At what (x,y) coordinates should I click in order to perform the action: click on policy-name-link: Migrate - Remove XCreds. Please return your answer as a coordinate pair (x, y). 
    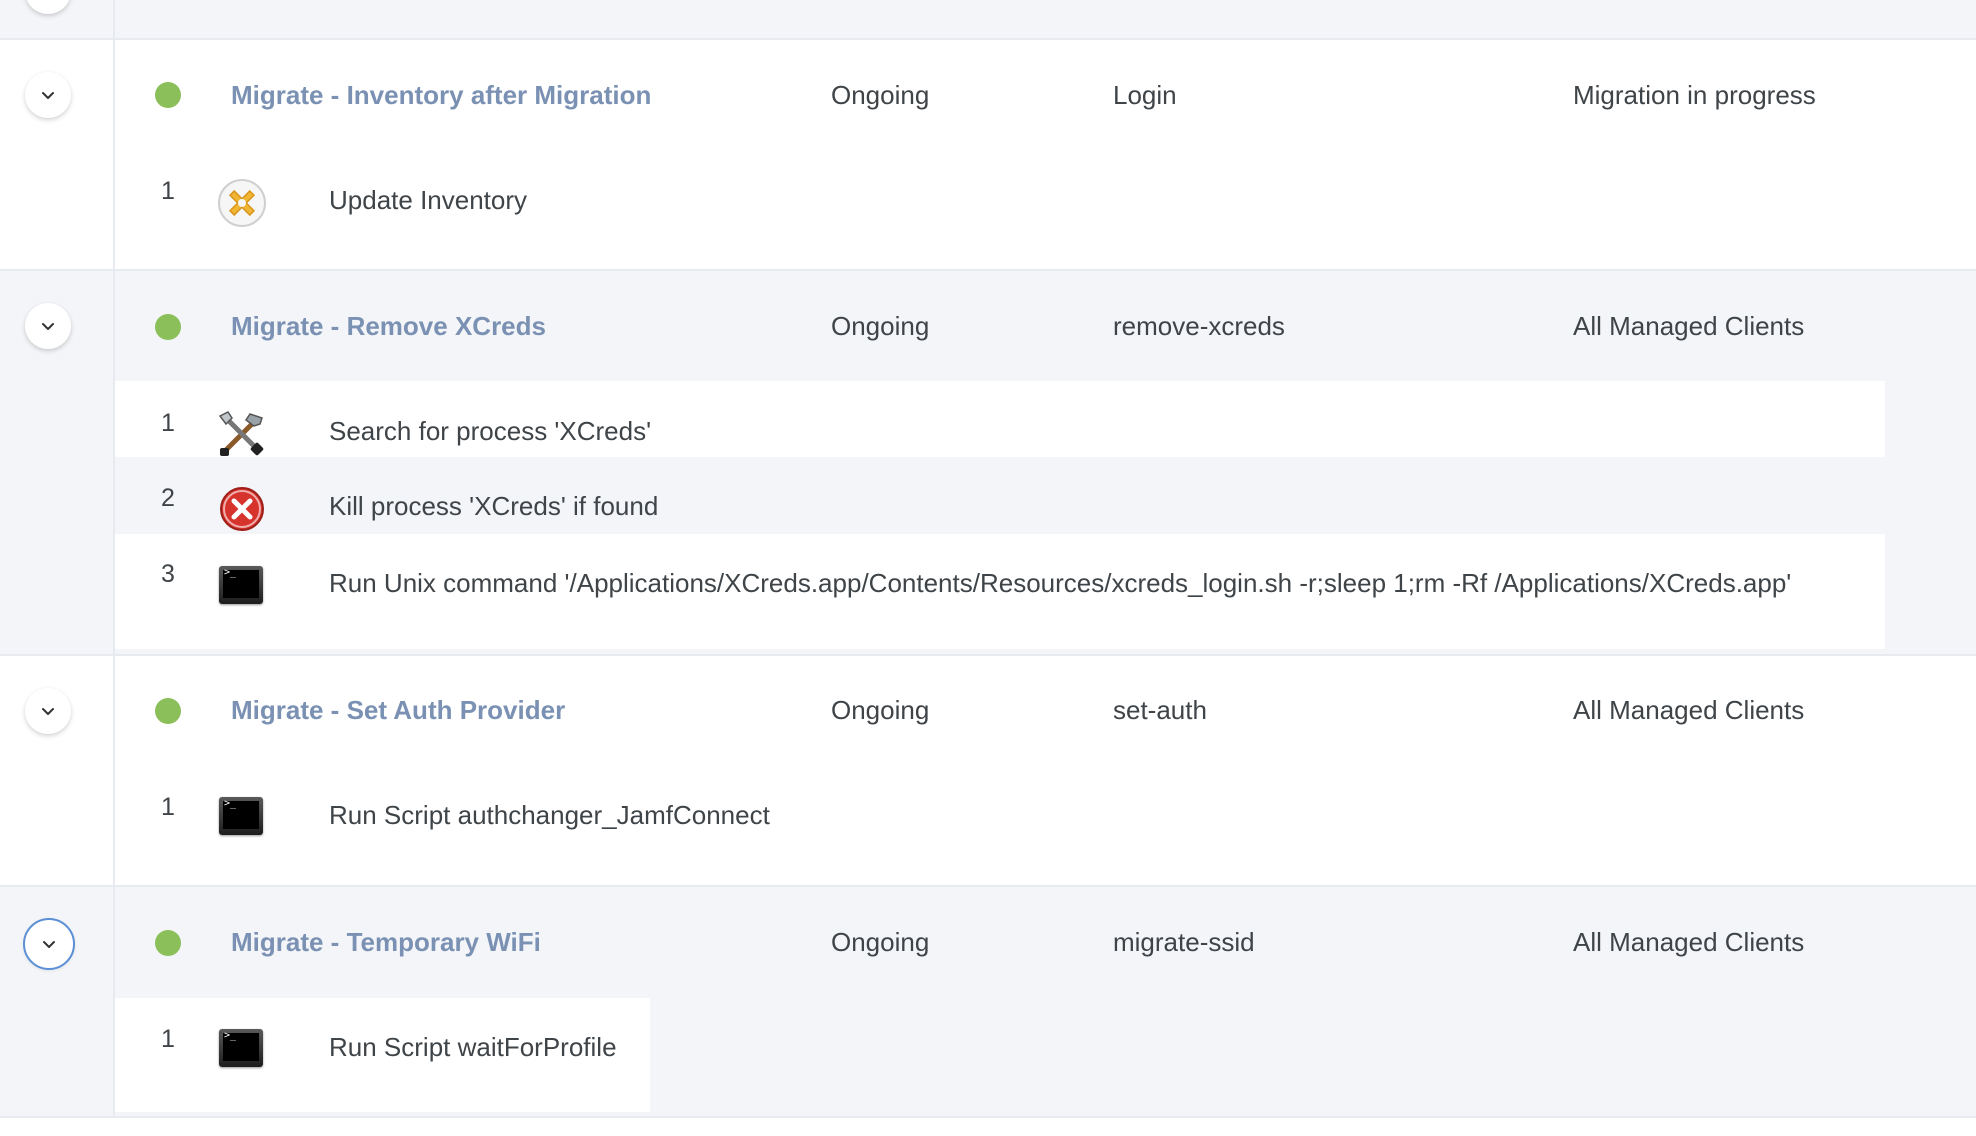
    Looking at the image, I should click on (388, 326).